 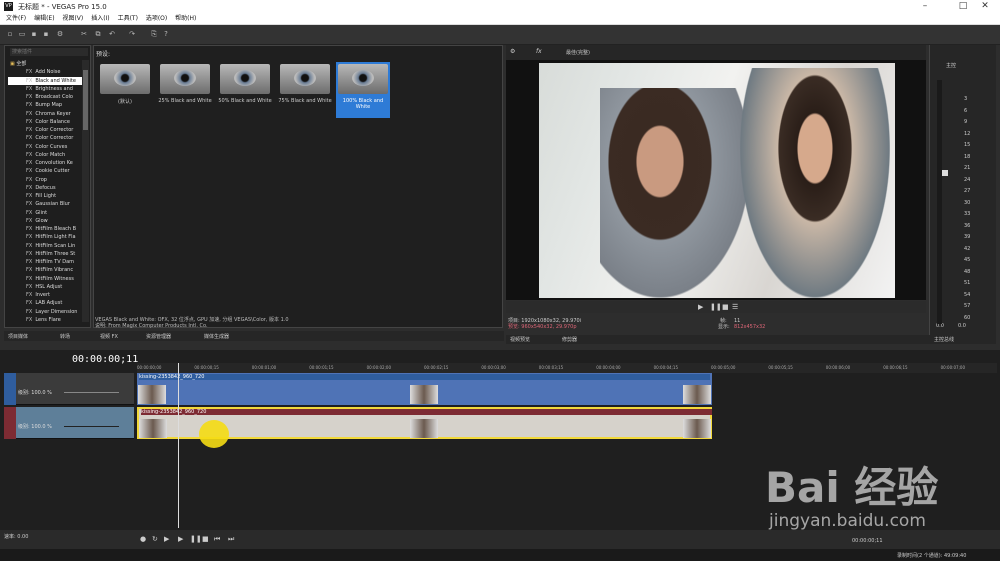 I want to click on tab-explorer: 资源管理器, so click(x=158, y=336).